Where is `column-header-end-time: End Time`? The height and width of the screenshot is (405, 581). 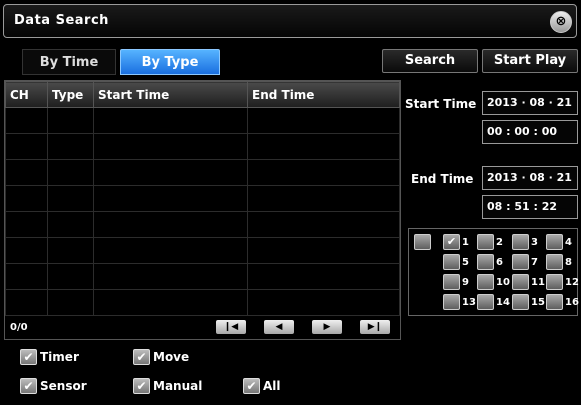 column-header-end-time: End Time is located at coordinates (323, 94).